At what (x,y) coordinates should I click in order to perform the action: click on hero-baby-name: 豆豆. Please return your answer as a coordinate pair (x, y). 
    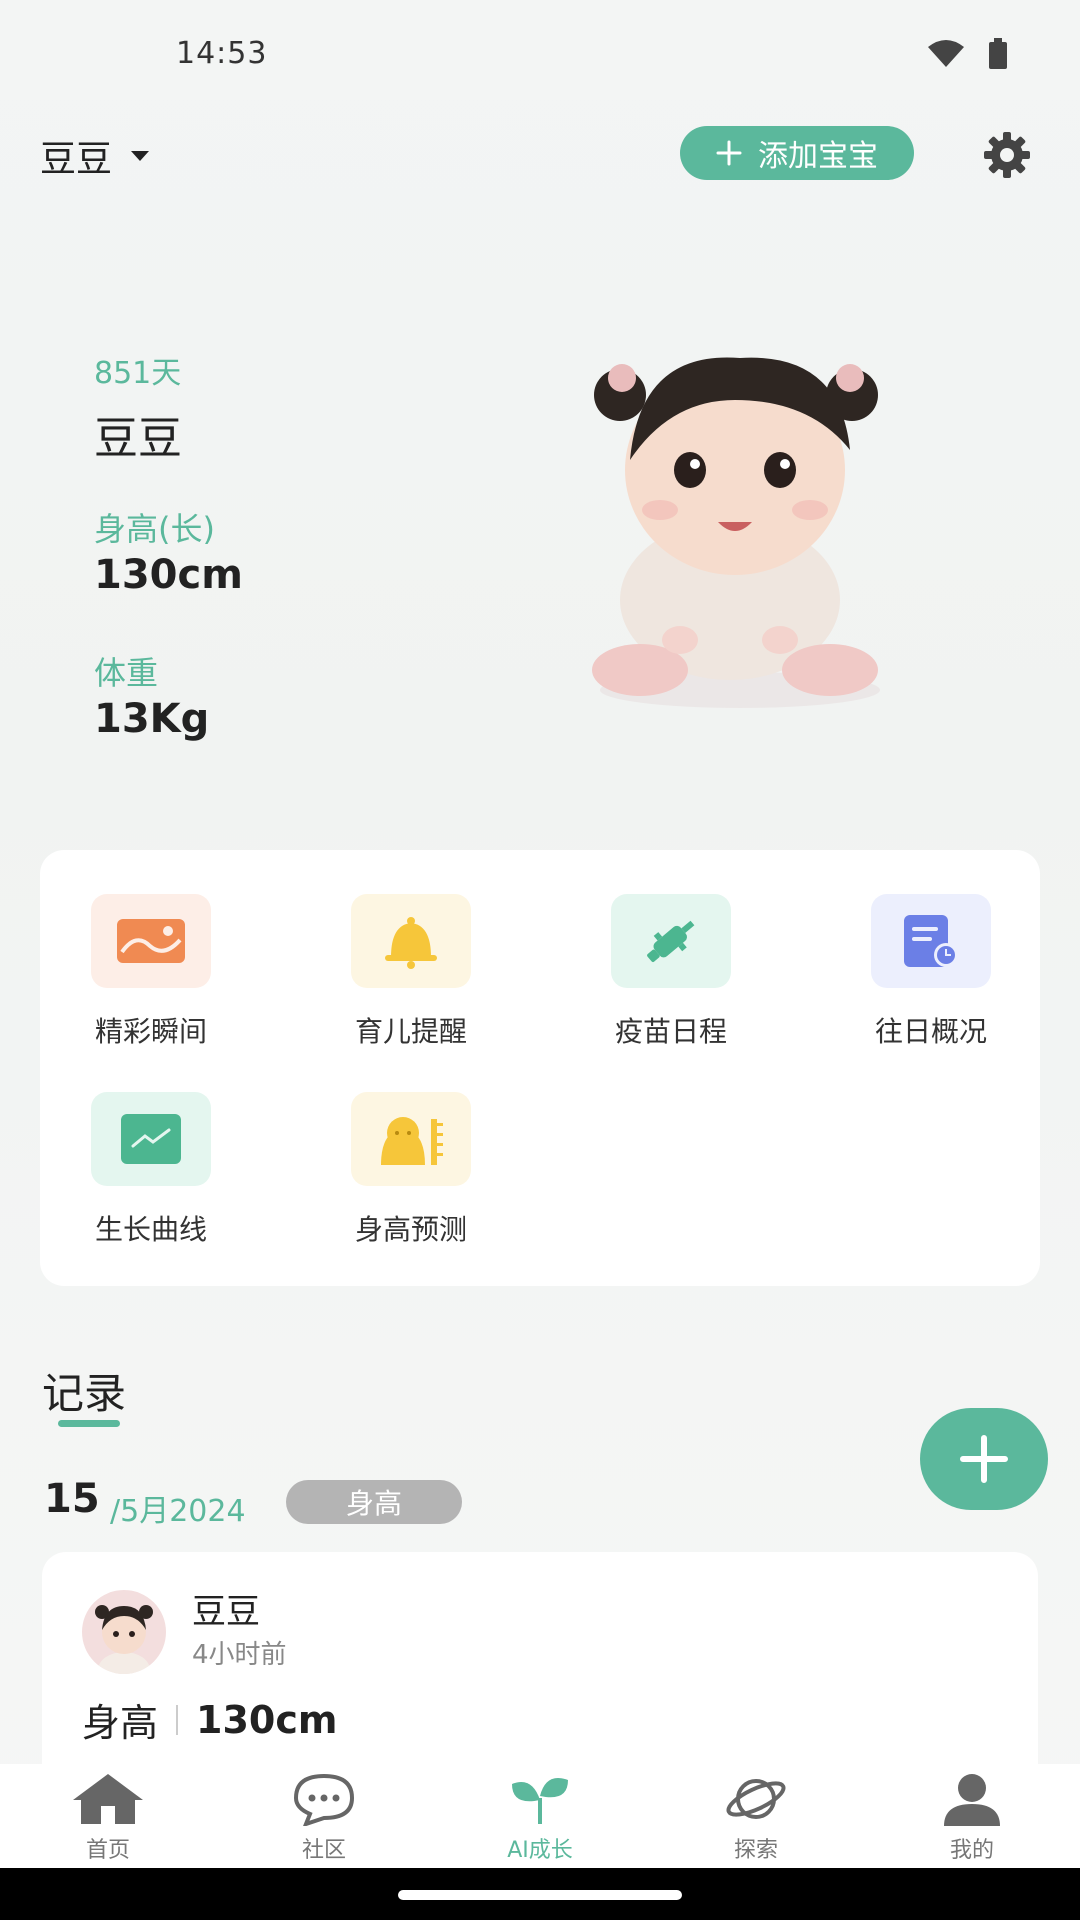
    Looking at the image, I should click on (138, 438).